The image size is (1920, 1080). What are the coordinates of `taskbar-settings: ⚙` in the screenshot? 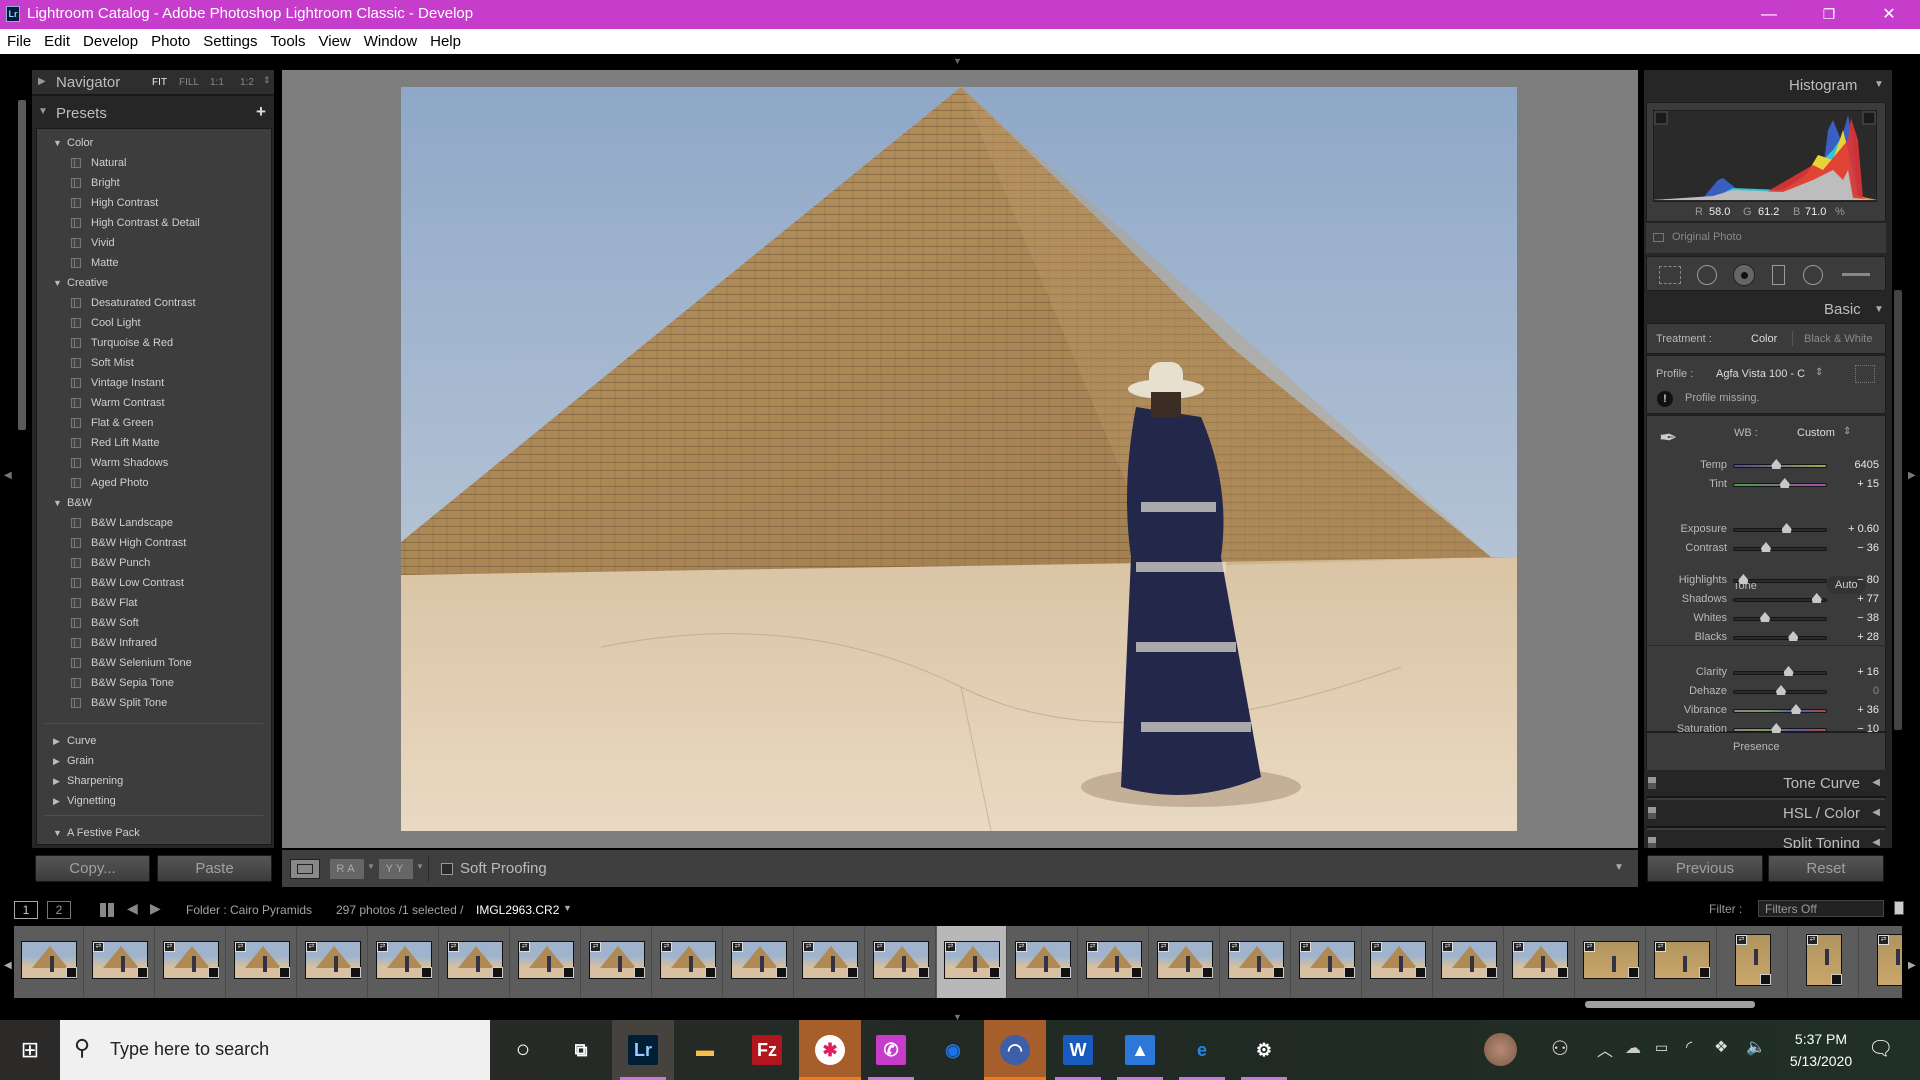 It's located at (1264, 1050).